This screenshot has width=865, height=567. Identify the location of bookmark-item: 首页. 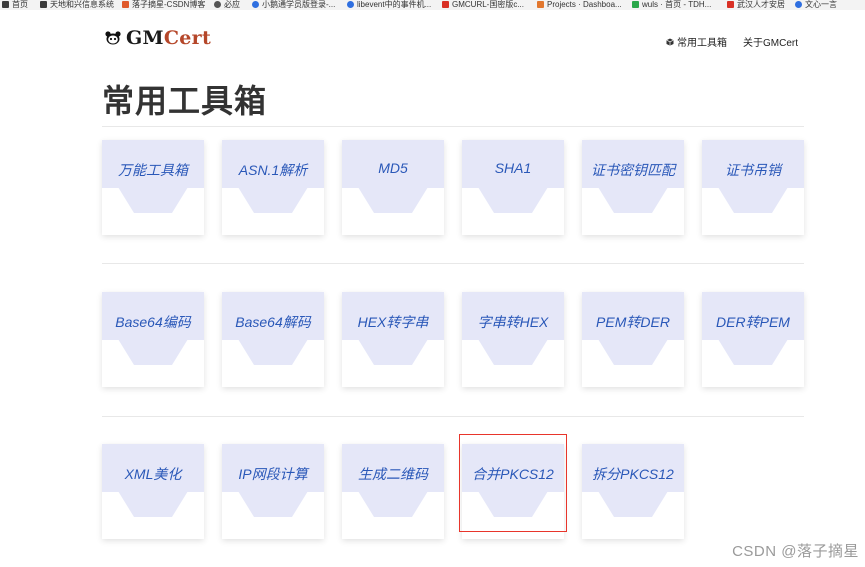
(15, 4).